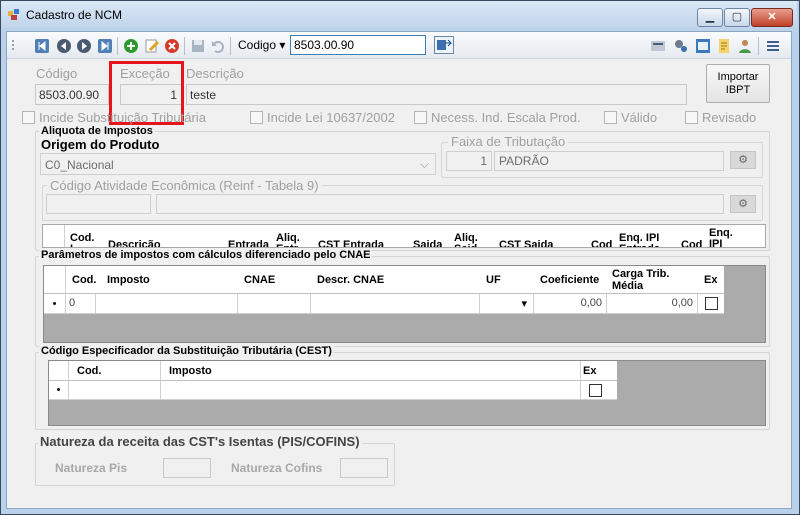 This screenshot has height=515, width=800. What do you see at coordinates (642, 280) in the screenshot?
I see `column-header: Carga Trib. Média` at bounding box center [642, 280].